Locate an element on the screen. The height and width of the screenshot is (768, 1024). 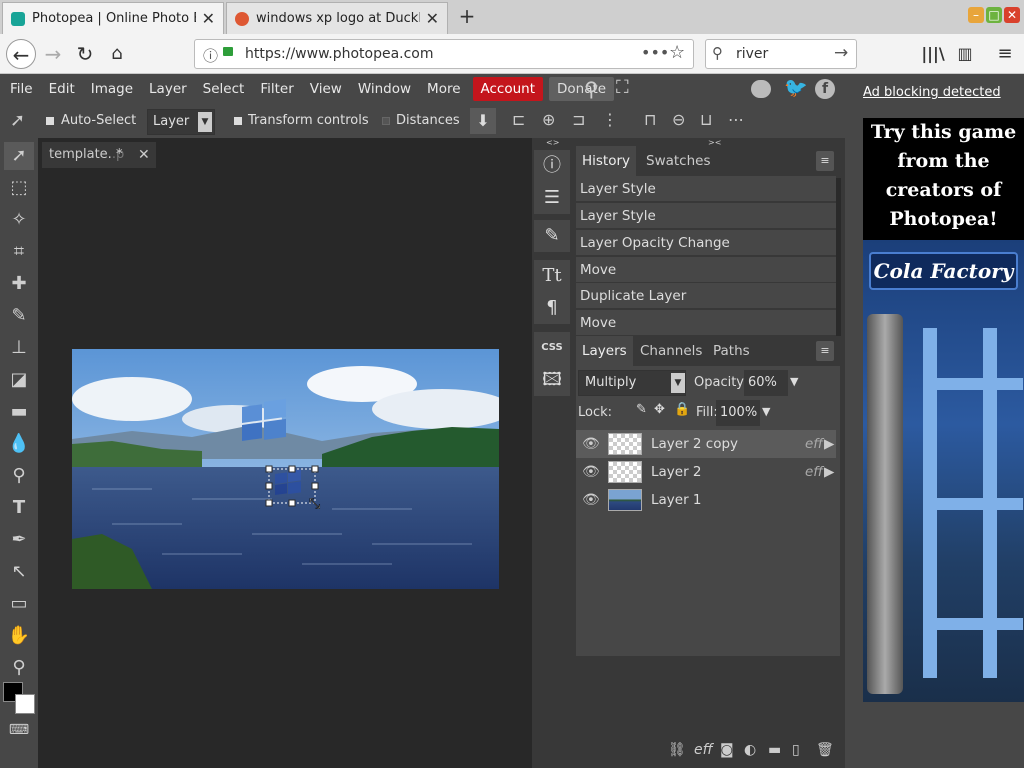
maximize-window-icon: □ is located at coordinates (994, 15).